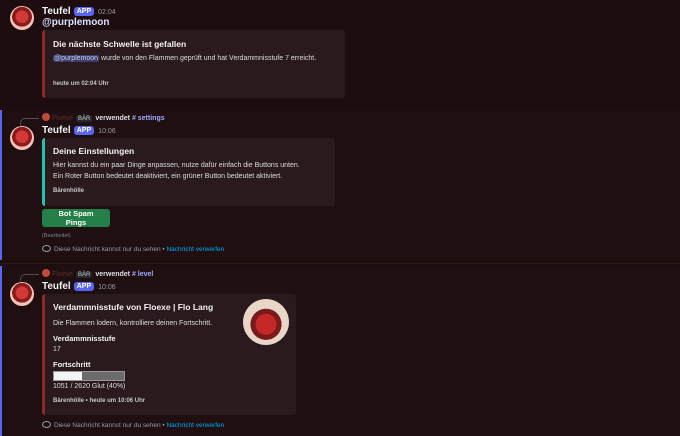 The image size is (680, 436). I want to click on message-header: Teufel APP 02:04, so click(79, 11).